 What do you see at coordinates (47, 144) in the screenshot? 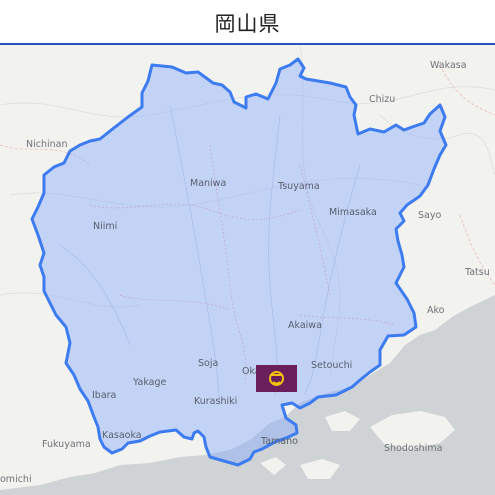
I see `place-label-nichinan: Nichinan` at bounding box center [47, 144].